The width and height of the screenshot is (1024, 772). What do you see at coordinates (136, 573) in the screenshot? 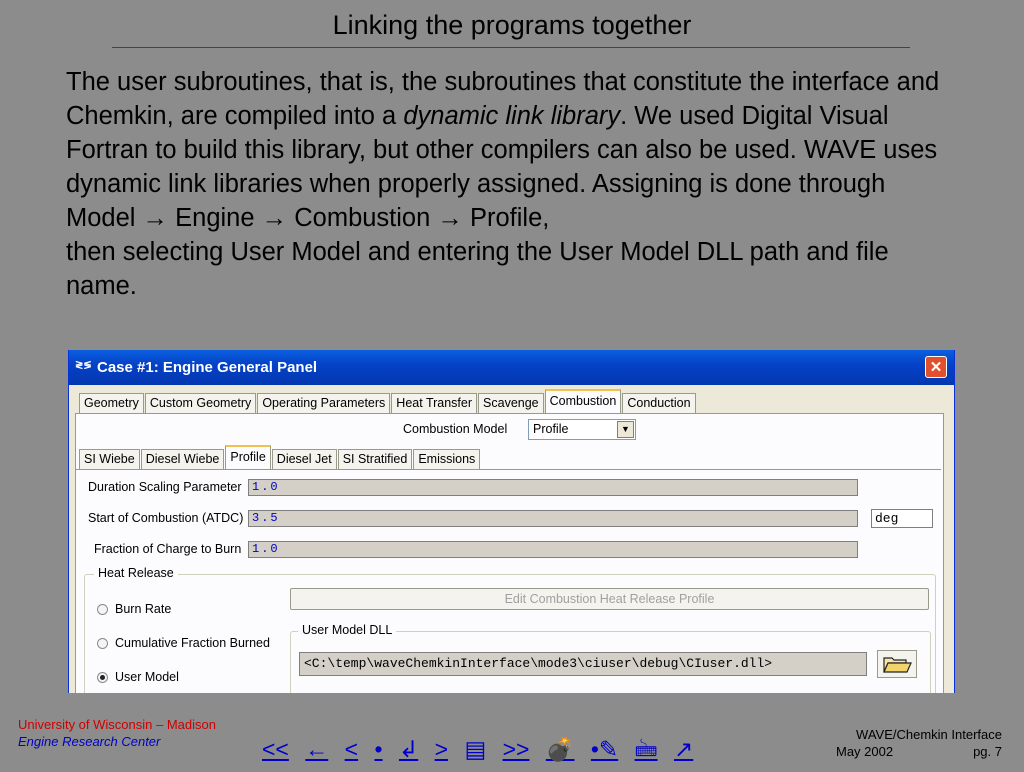
I see `heat-release-title: Heat Release` at bounding box center [136, 573].